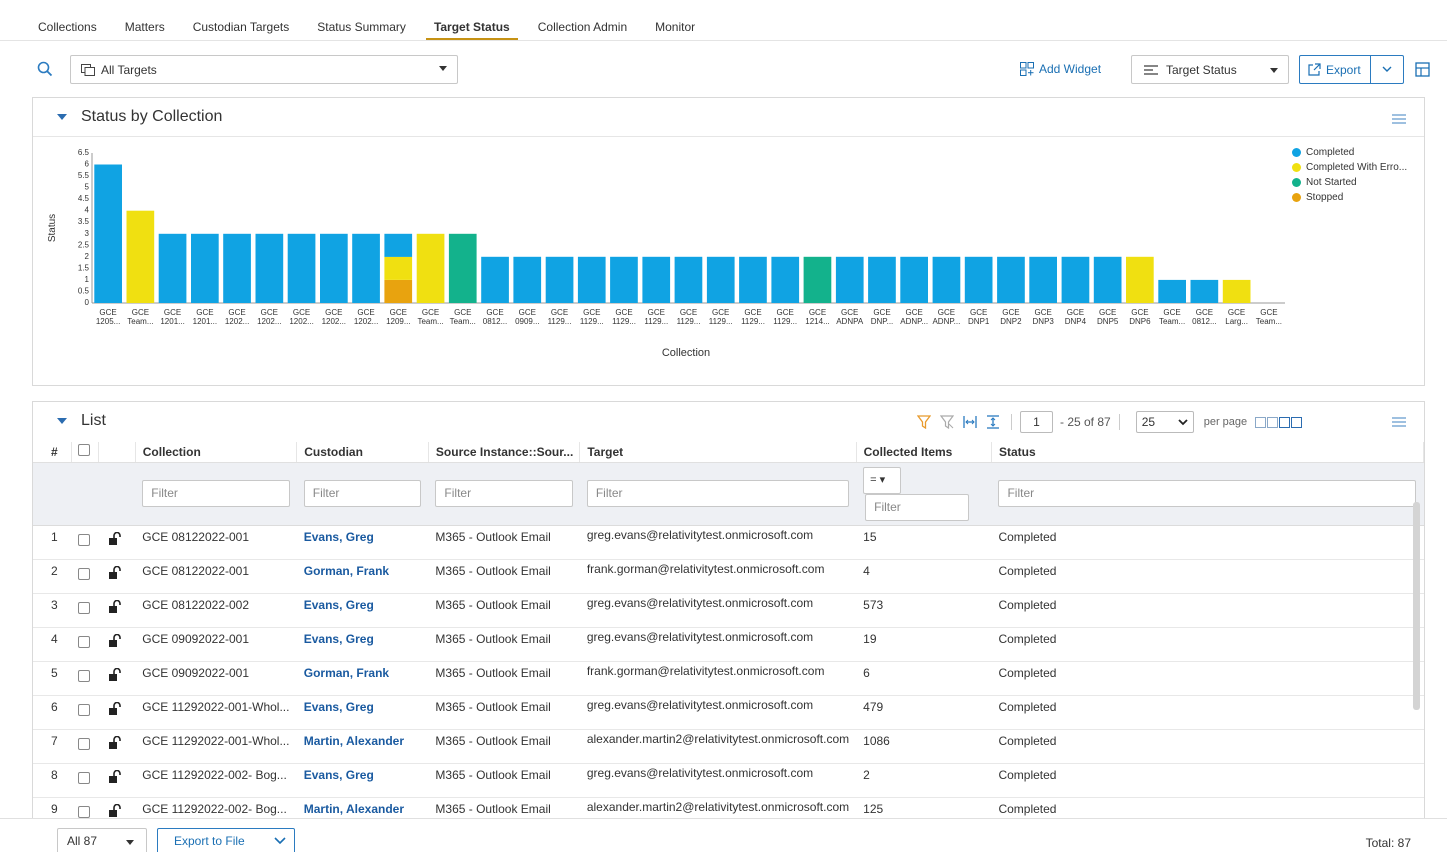  Describe the element at coordinates (1285, 422) in the screenshot. I see `next-page-icon` at that location.